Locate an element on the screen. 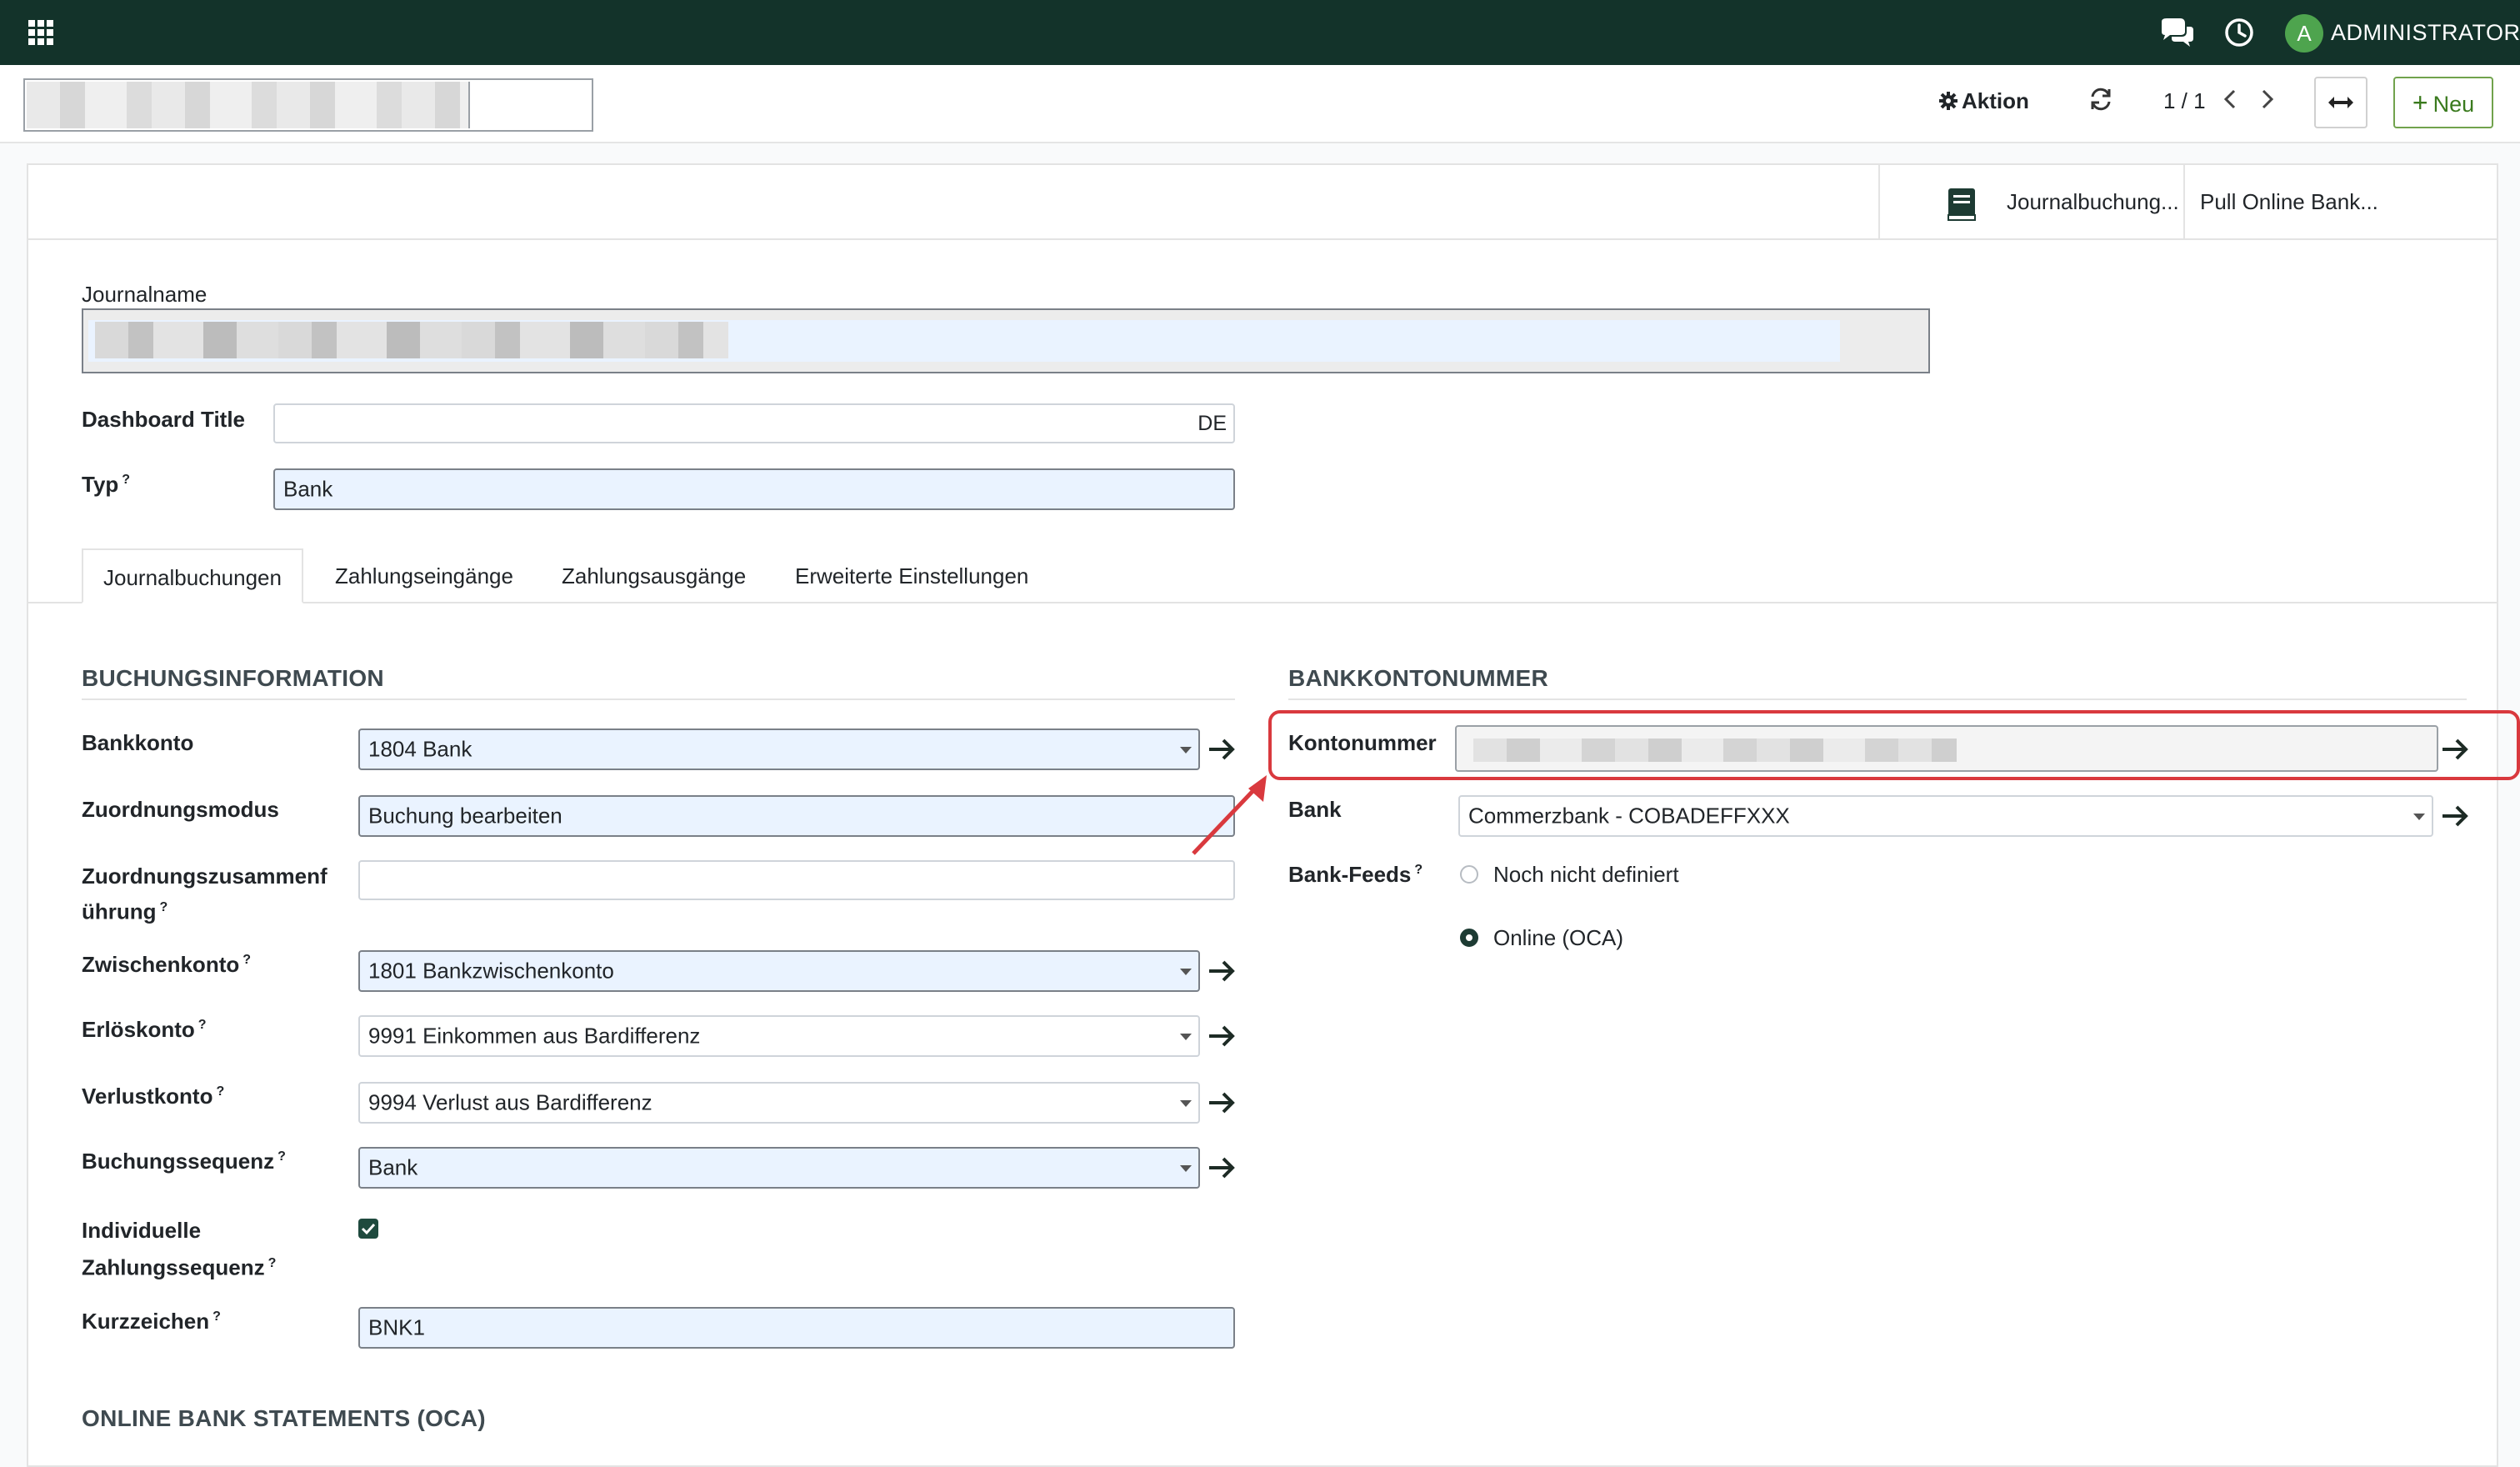  clock-icon is located at coordinates (2239, 32).